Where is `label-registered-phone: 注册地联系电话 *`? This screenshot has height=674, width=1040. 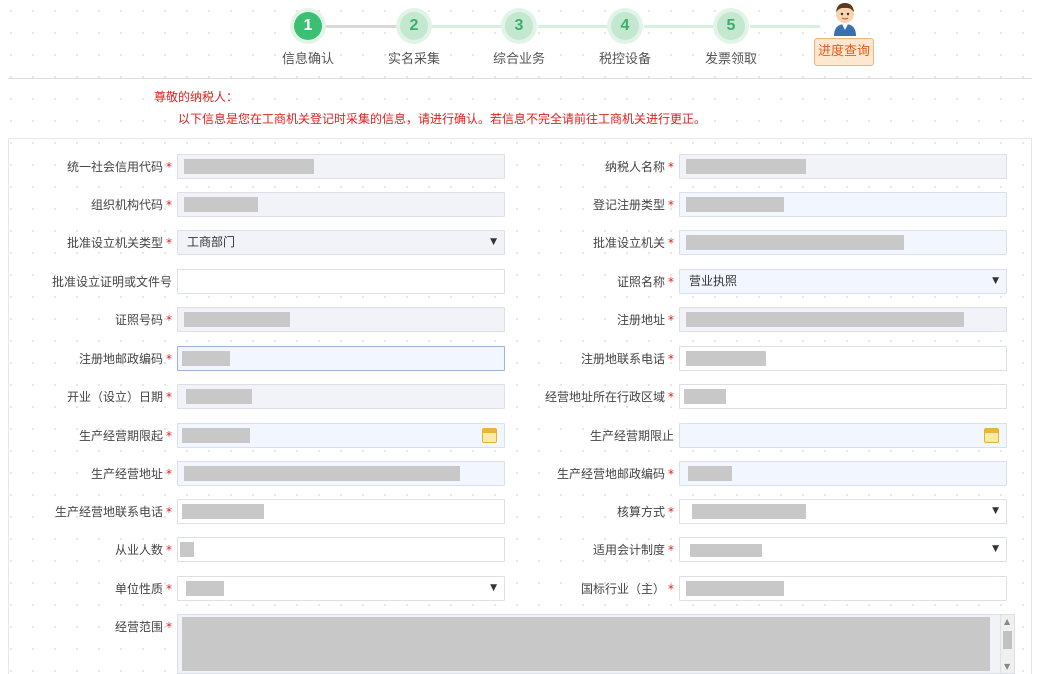
label-registered-phone: 注册地联系电话 * is located at coordinates (627, 359).